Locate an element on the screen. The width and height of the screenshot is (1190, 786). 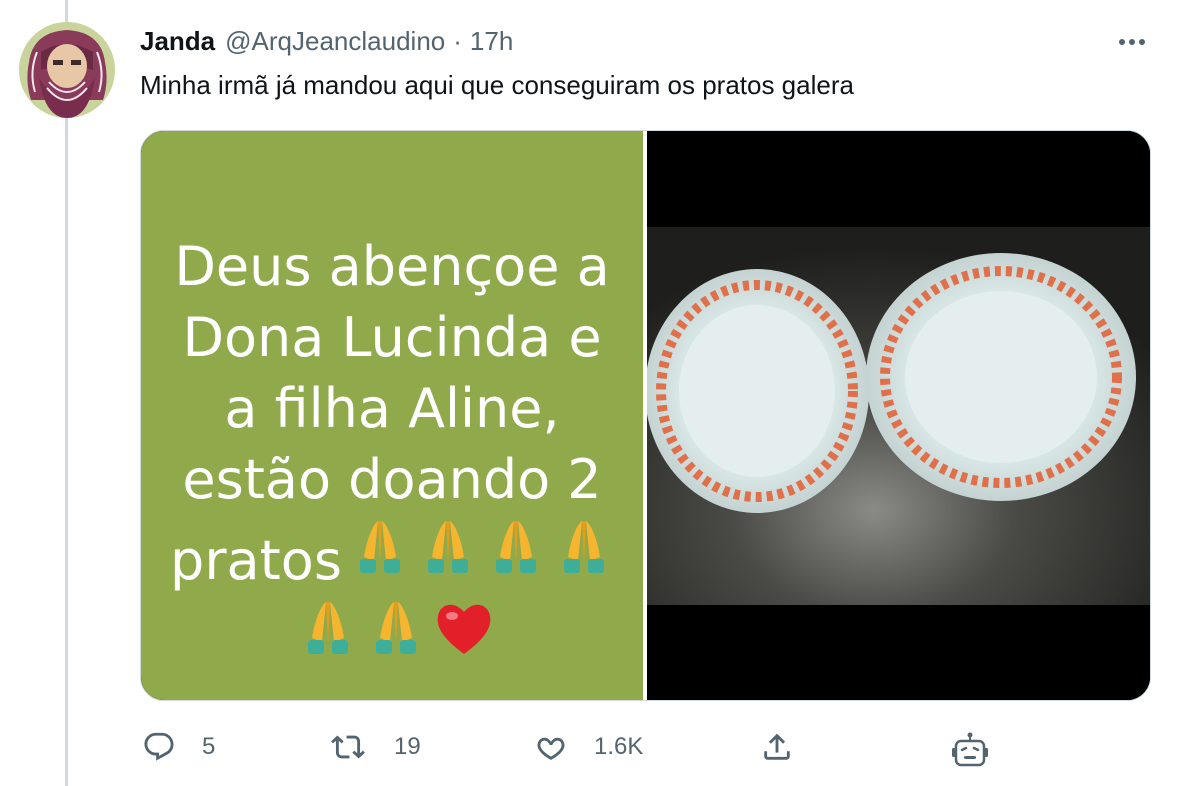
author-name: Janda is located at coordinates (177, 41).